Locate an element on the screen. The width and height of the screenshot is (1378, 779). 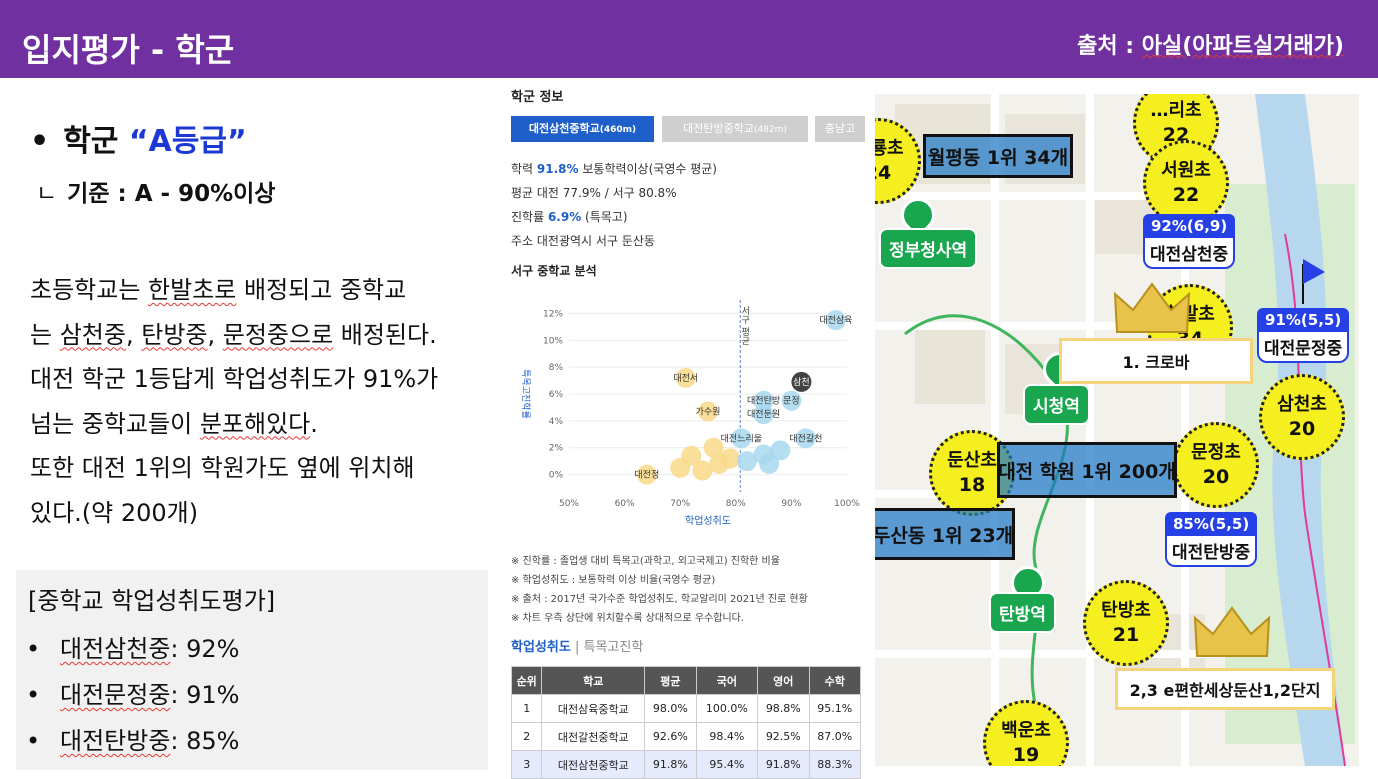
col-korean: 국어 is located at coordinates (727, 680).